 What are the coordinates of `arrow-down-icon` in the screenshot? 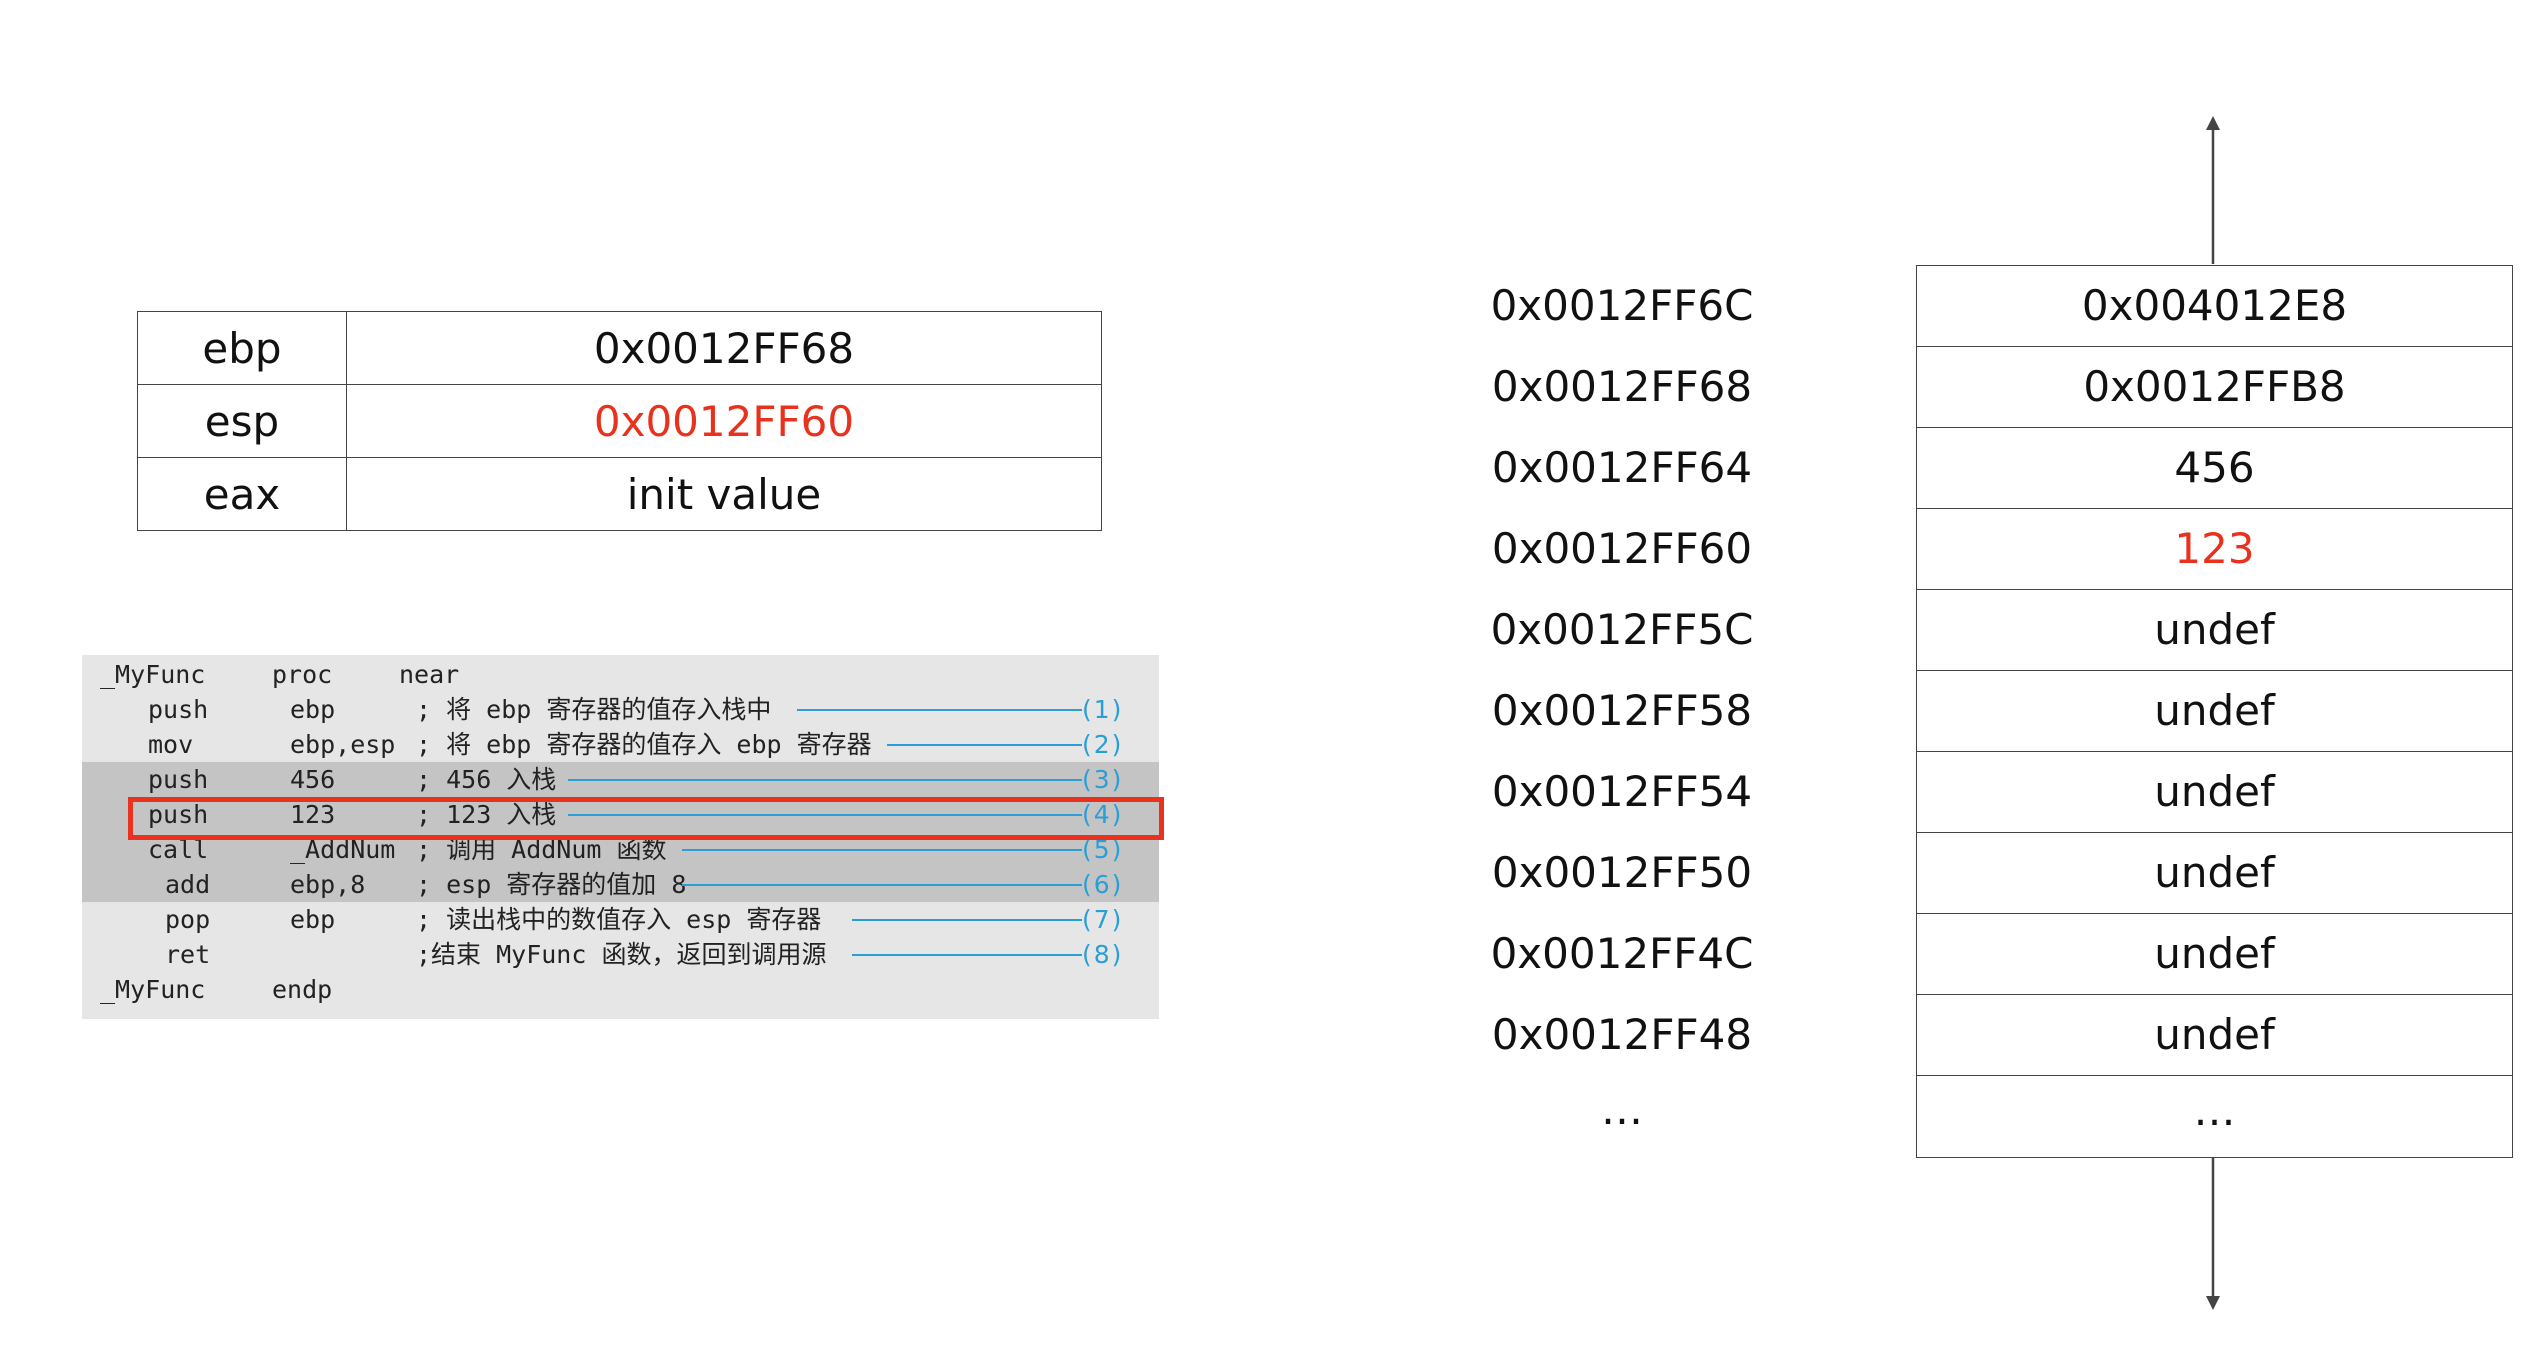 It's located at (2213, 1233).